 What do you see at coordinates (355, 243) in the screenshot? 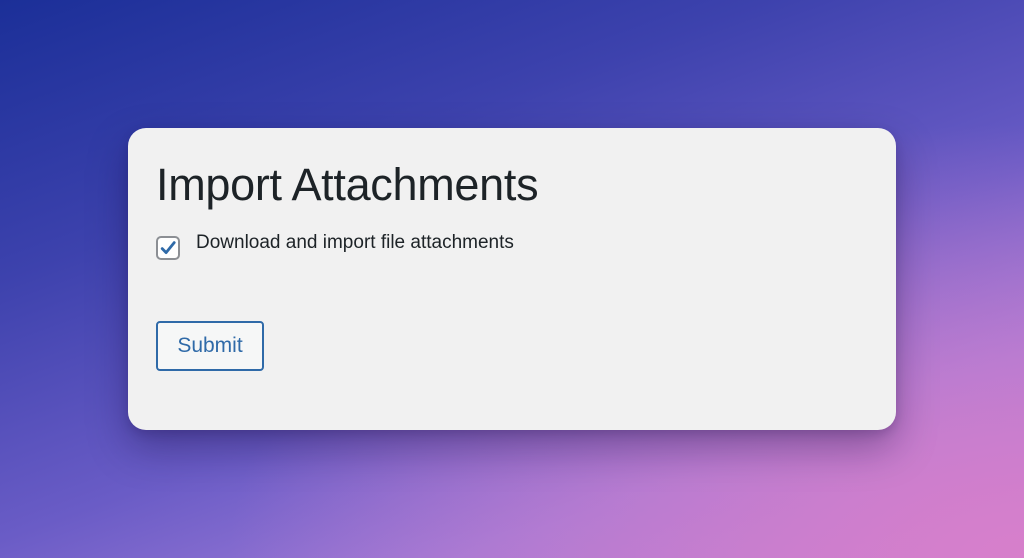
I see `checkbox-label: Download and import file attachments` at bounding box center [355, 243].